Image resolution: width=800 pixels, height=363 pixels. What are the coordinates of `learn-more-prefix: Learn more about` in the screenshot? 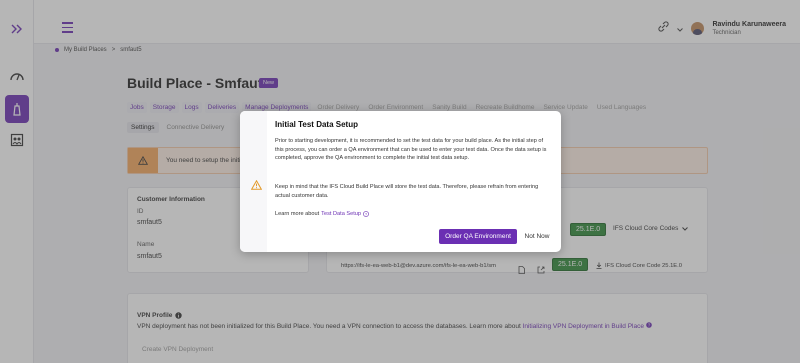 It's located at (297, 214).